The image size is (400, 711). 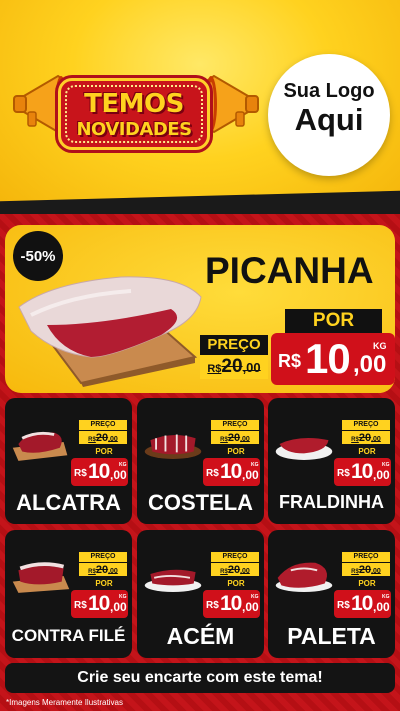 What do you see at coordinates (331, 594) in the screenshot?
I see `product-card: PREÇO R$20,00 POR R$ 10,00 KG PALETA` at bounding box center [331, 594].